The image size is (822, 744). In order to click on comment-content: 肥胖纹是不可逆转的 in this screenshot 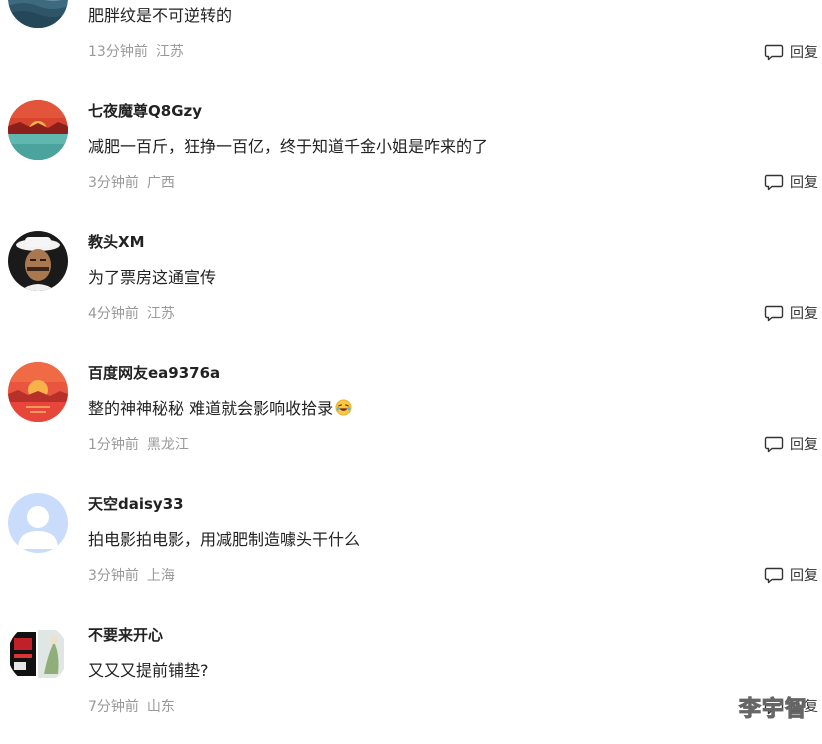, I will do `click(160, 15)`.